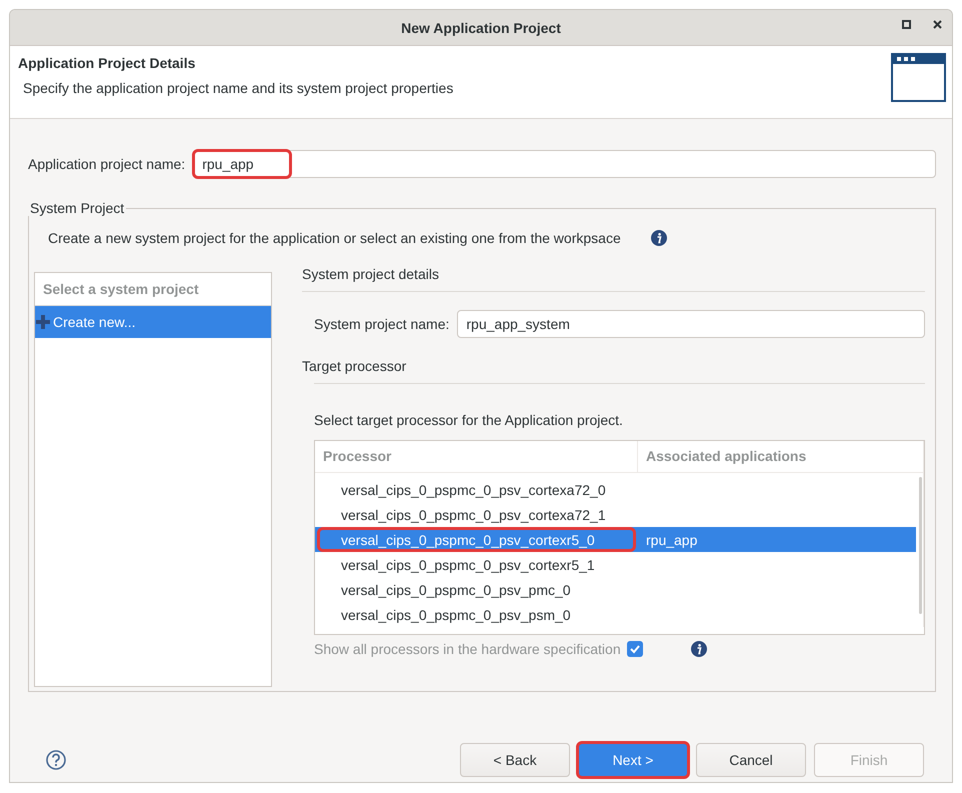  What do you see at coordinates (937, 24) in the screenshot?
I see `close-icon` at bounding box center [937, 24].